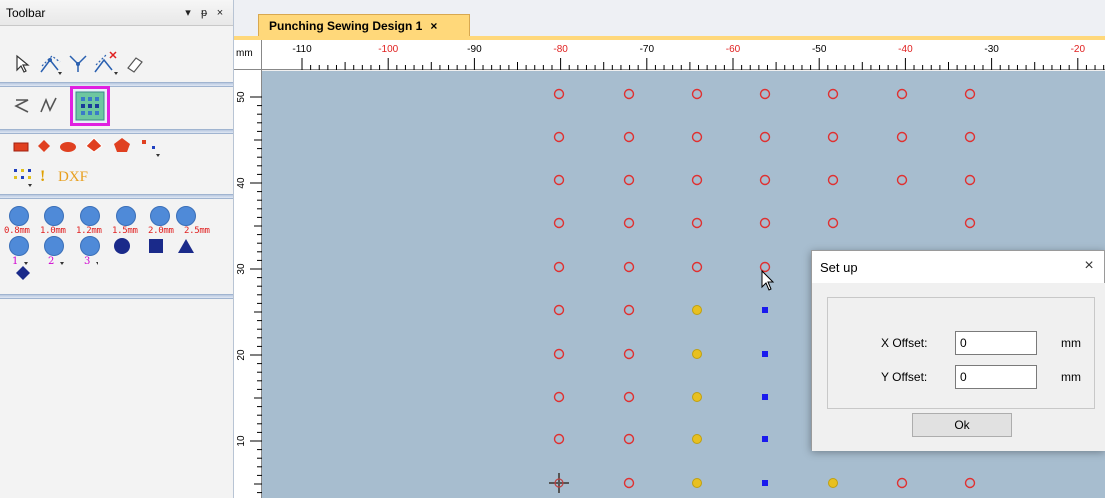  I want to click on offset-group: X Offset: mm Y Offset: mm, so click(961, 353).